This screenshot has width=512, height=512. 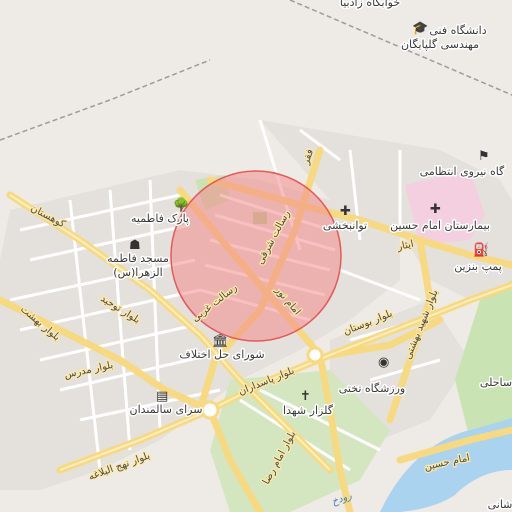 What do you see at coordinates (484, 156) in the screenshot?
I see `police-icon: ⚑` at bounding box center [484, 156].